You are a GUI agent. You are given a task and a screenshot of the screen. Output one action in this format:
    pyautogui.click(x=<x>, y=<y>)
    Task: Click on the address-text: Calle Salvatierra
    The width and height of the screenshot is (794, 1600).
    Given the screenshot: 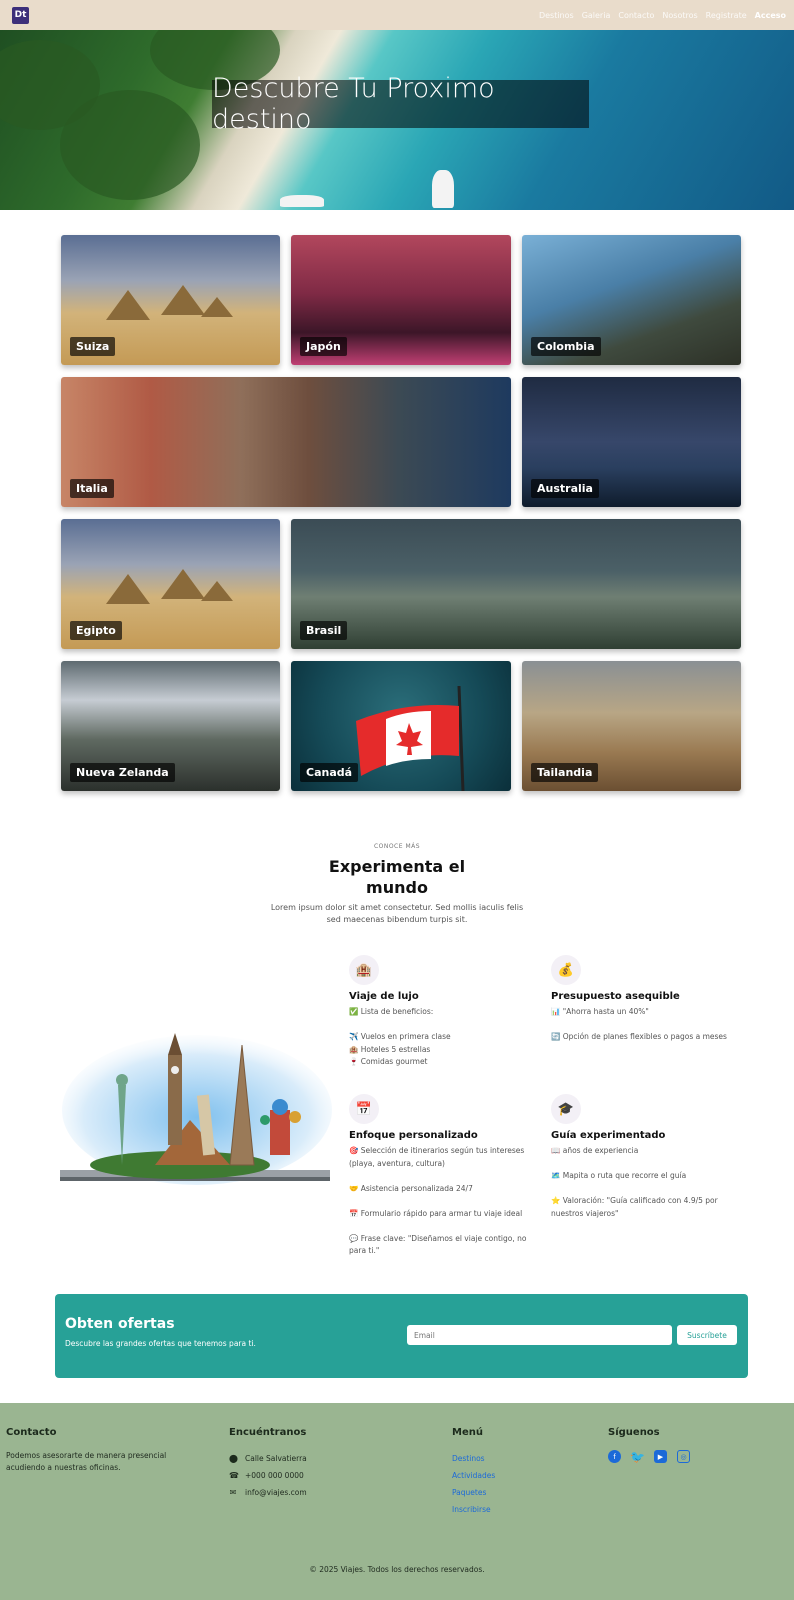 What is the action you would take?
    pyautogui.click(x=276, y=1458)
    